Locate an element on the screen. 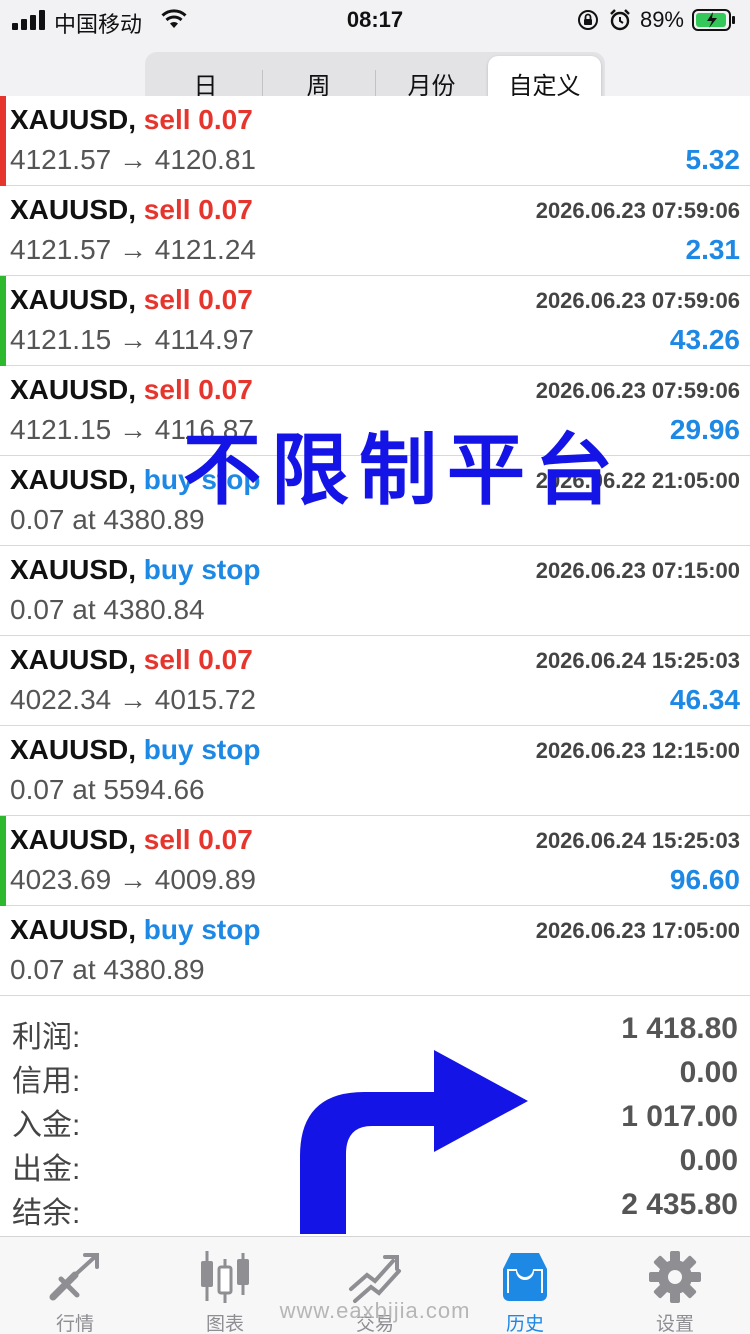 The width and height of the screenshot is (750, 1334). summary-withdrawal-value: 0.00 is located at coordinates (708, 1160).